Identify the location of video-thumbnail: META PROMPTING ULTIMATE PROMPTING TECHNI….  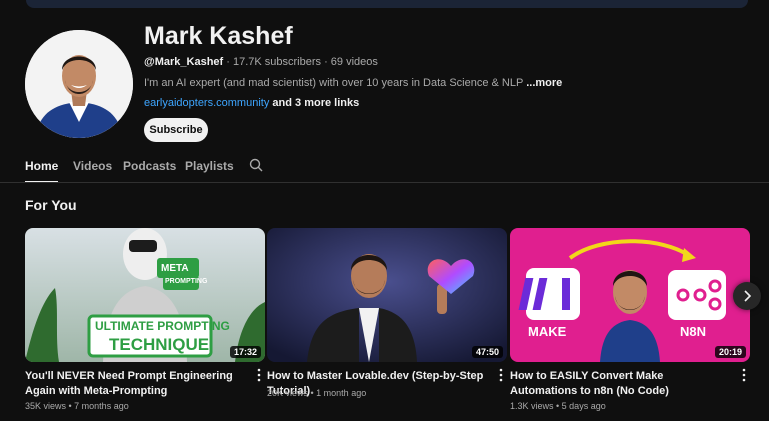
(145, 295).